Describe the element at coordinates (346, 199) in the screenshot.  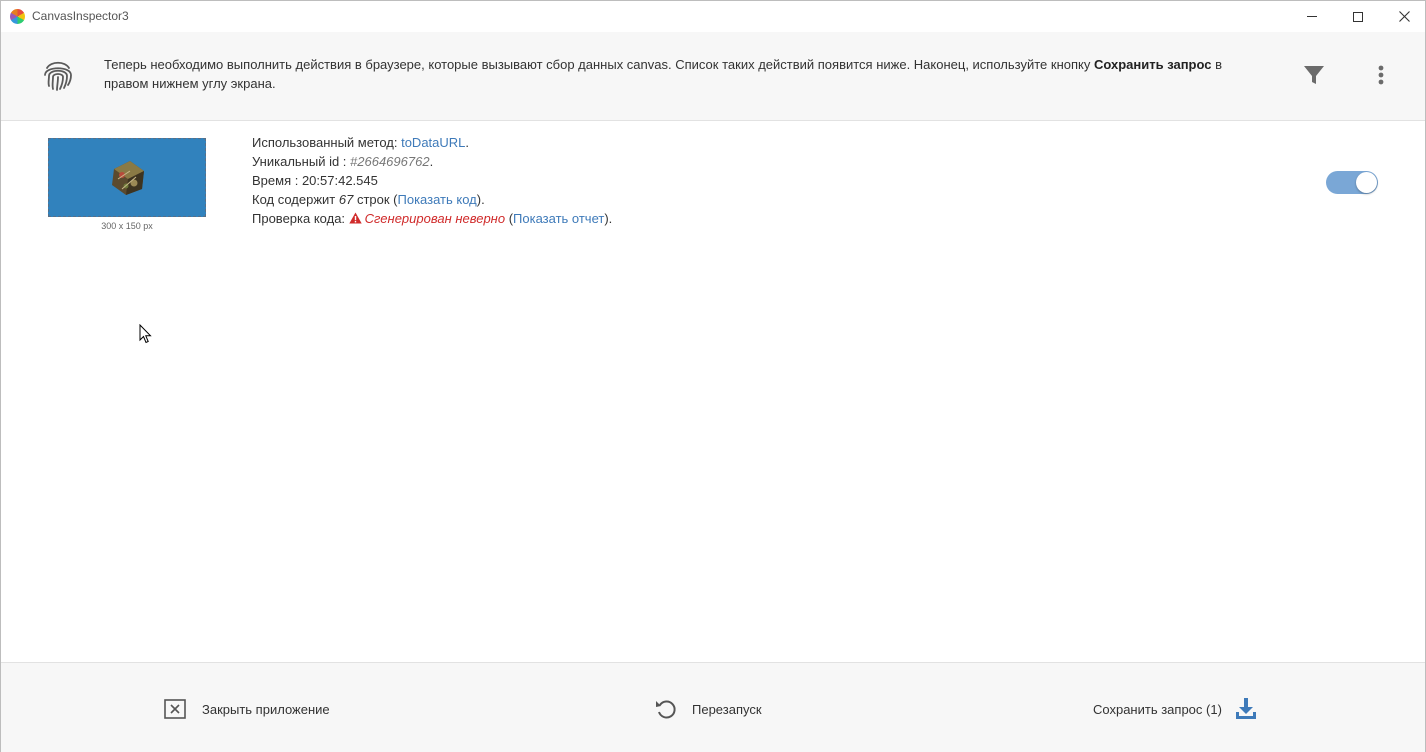
I see `code-lines-count: 67` at that location.